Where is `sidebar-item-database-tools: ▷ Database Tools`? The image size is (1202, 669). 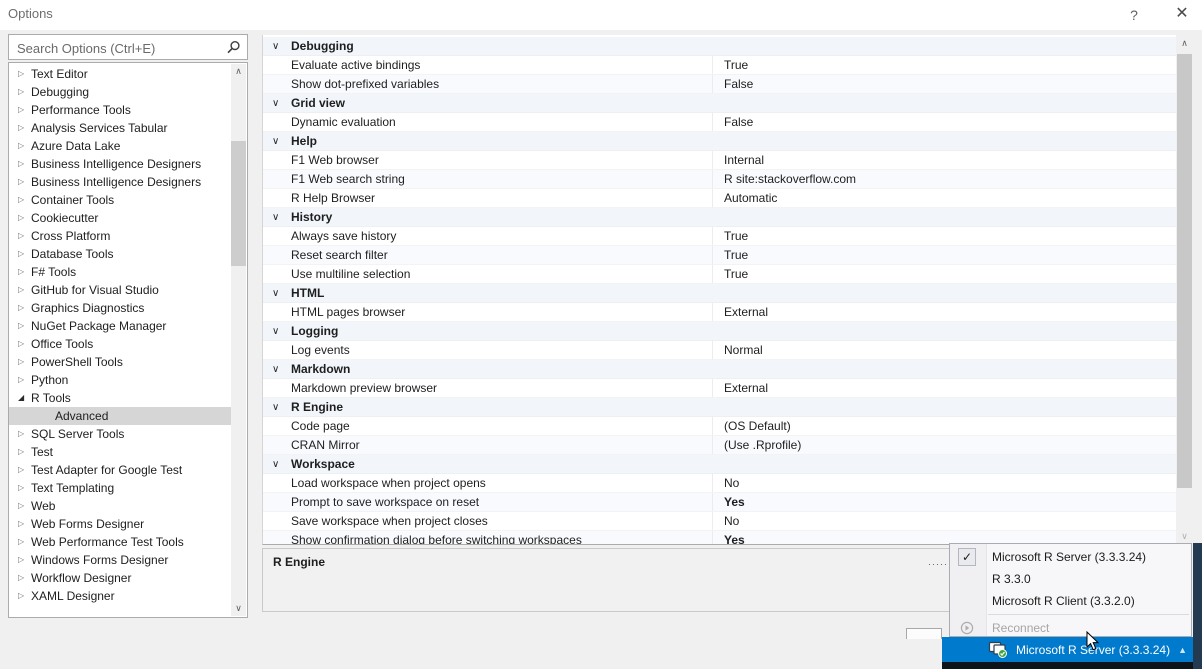 sidebar-item-database-tools: ▷ Database Tools is located at coordinates (120, 254).